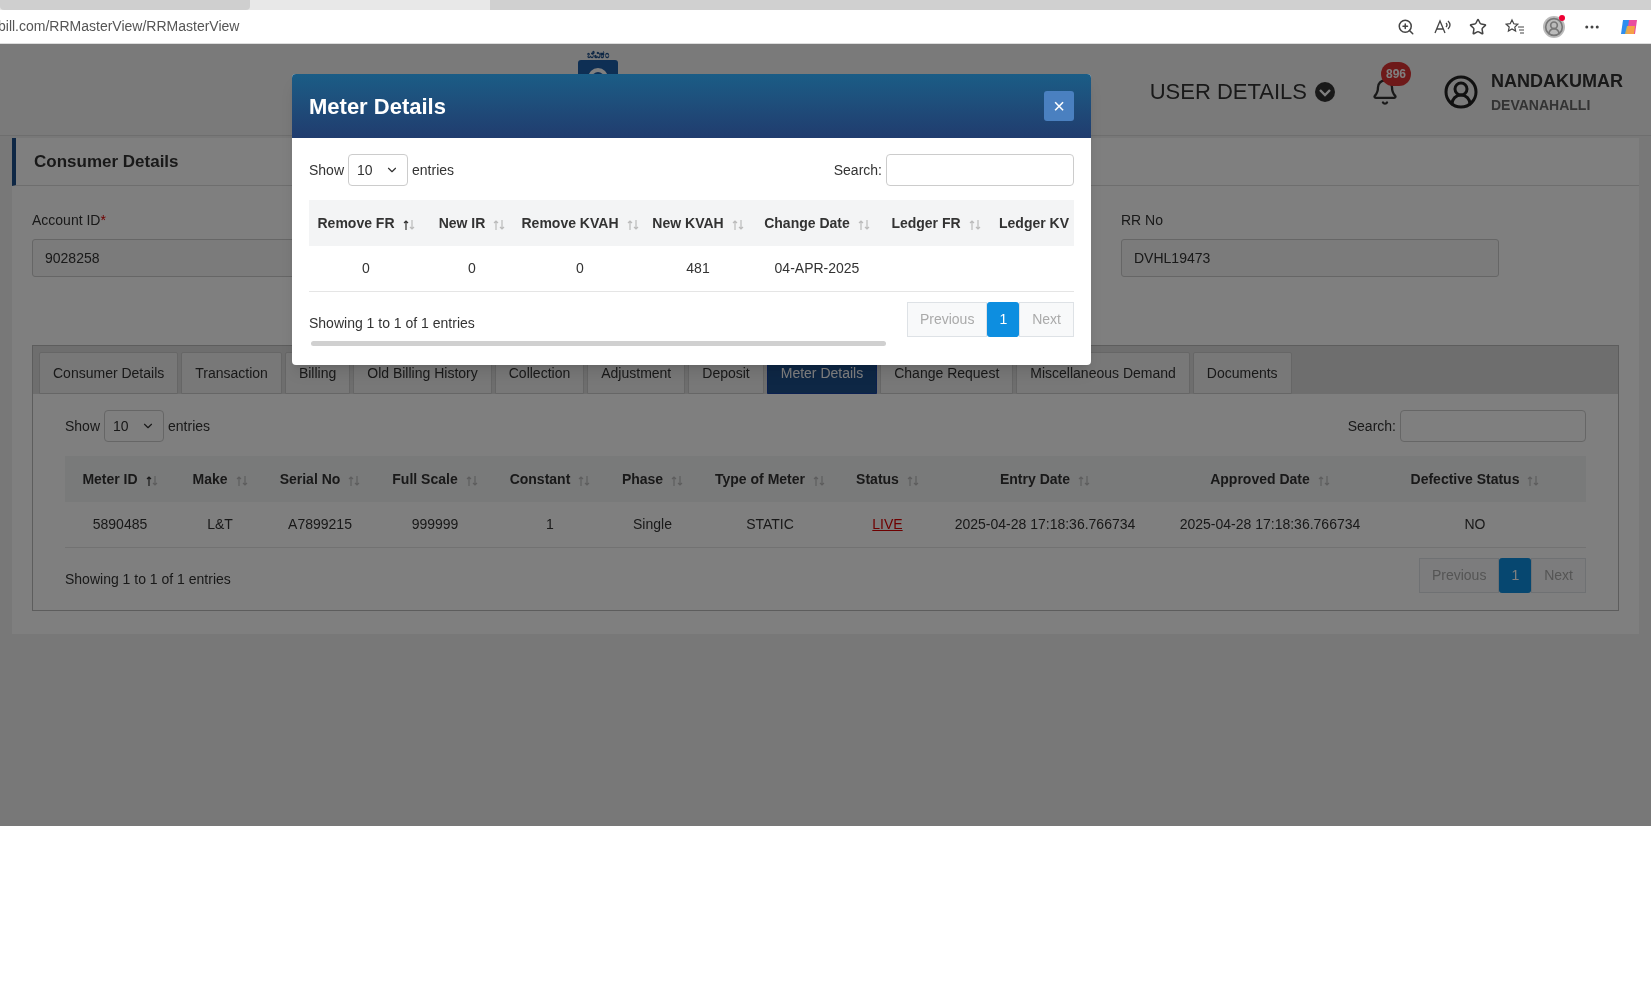 This screenshot has width=1651, height=992. Describe the element at coordinates (356, 223) in the screenshot. I see `column-header: Remove FR` at that location.